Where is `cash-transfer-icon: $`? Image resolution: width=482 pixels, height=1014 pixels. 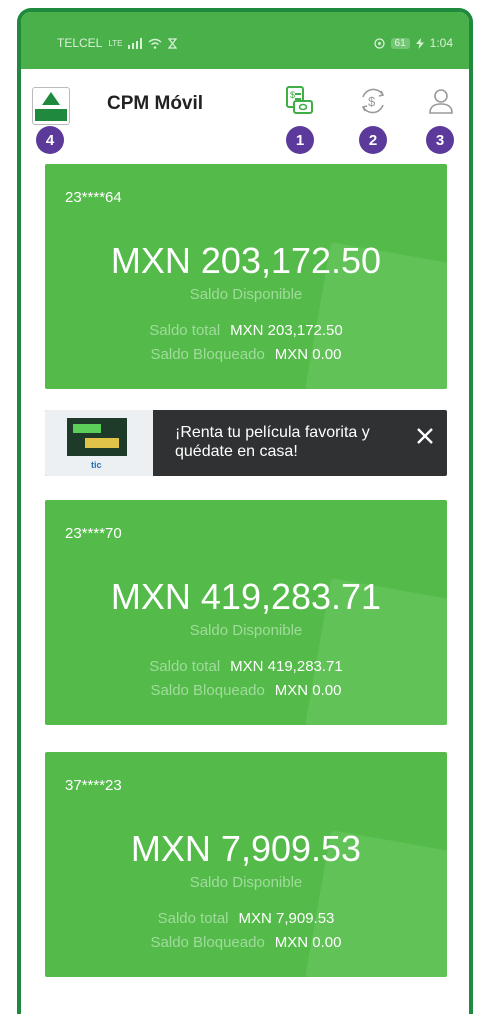 cash-transfer-icon: $ is located at coordinates (299, 100).